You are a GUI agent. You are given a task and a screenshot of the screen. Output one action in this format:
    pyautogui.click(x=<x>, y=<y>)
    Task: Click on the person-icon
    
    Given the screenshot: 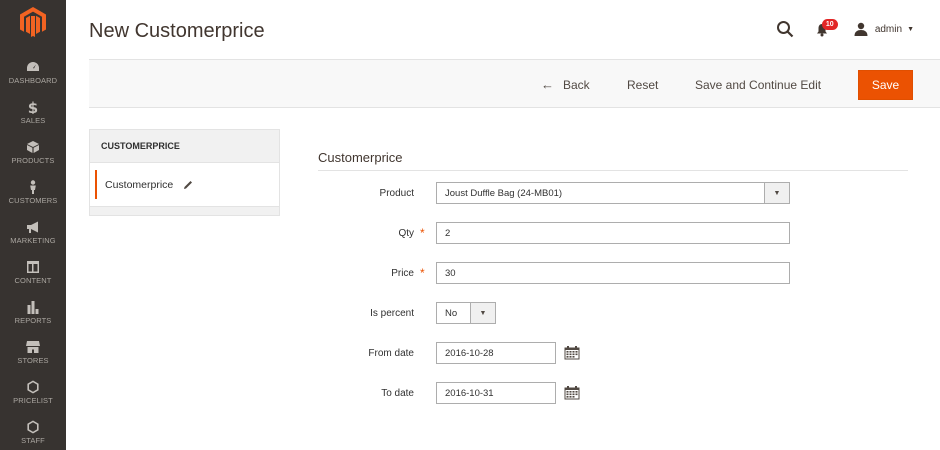 What is the action you would take?
    pyautogui.click(x=33, y=187)
    